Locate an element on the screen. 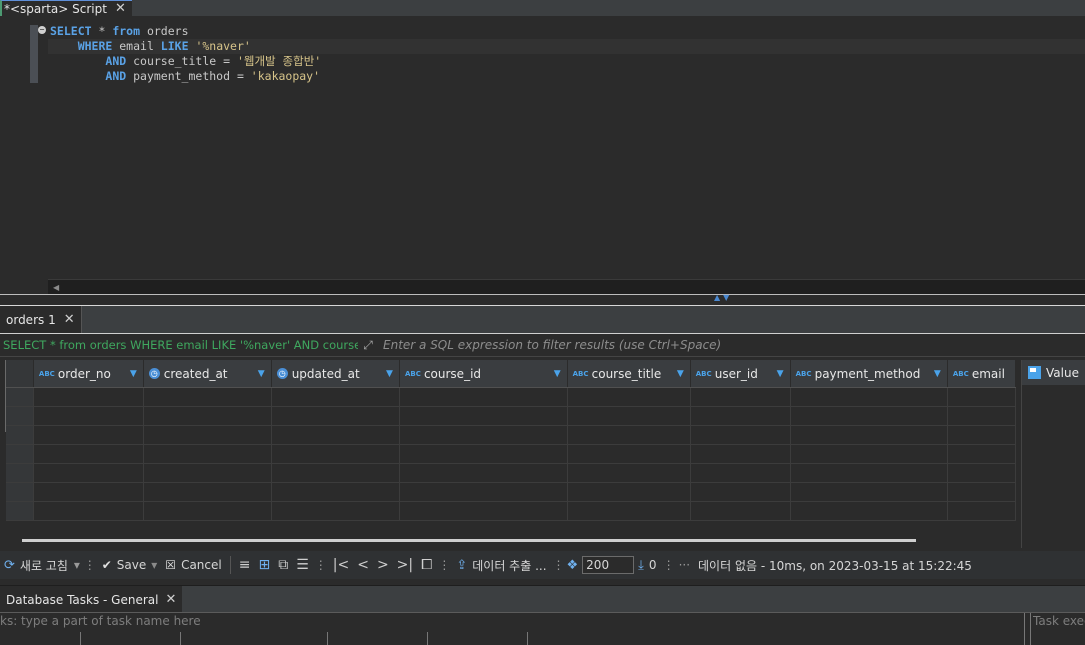  fit-icon: ⧠ is located at coordinates (426, 565).